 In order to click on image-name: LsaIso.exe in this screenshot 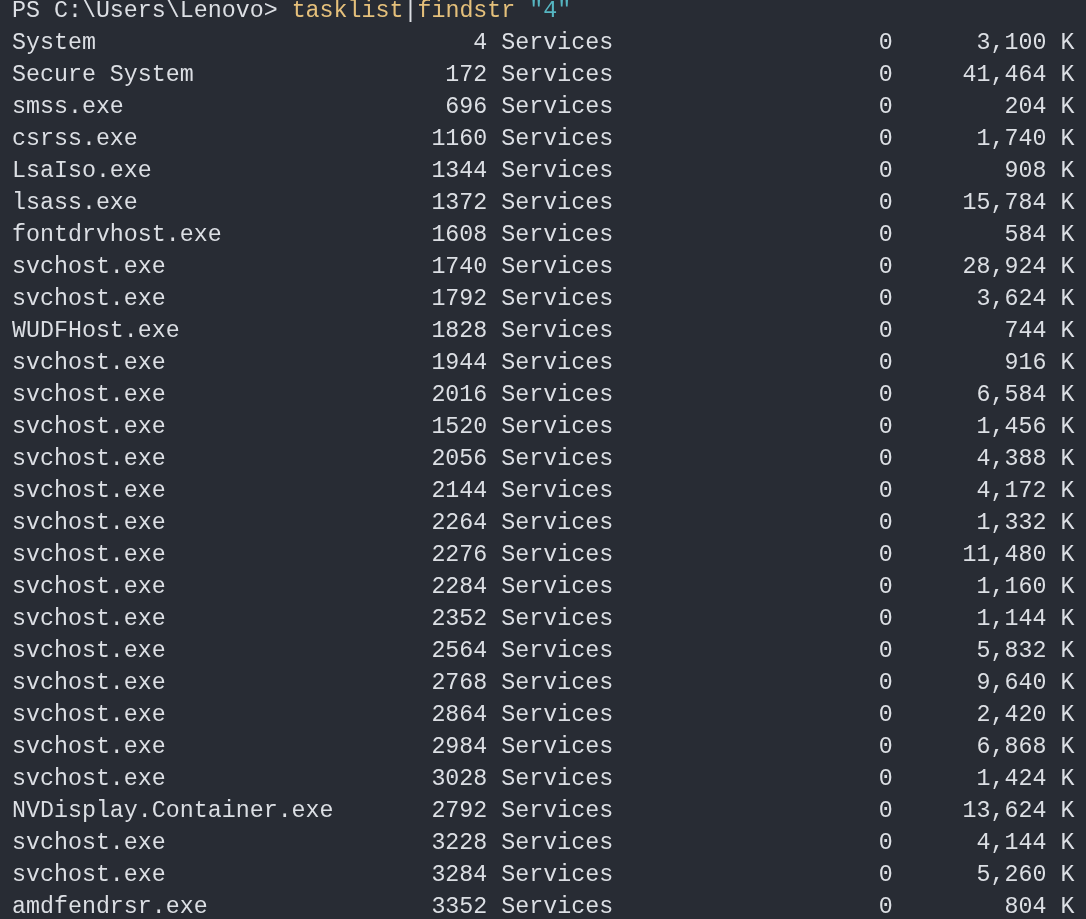, I will do `click(82, 171)`.